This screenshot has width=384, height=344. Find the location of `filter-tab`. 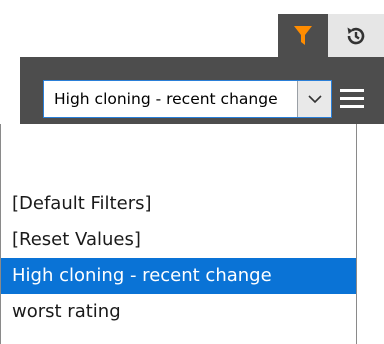

filter-tab is located at coordinates (303, 35).